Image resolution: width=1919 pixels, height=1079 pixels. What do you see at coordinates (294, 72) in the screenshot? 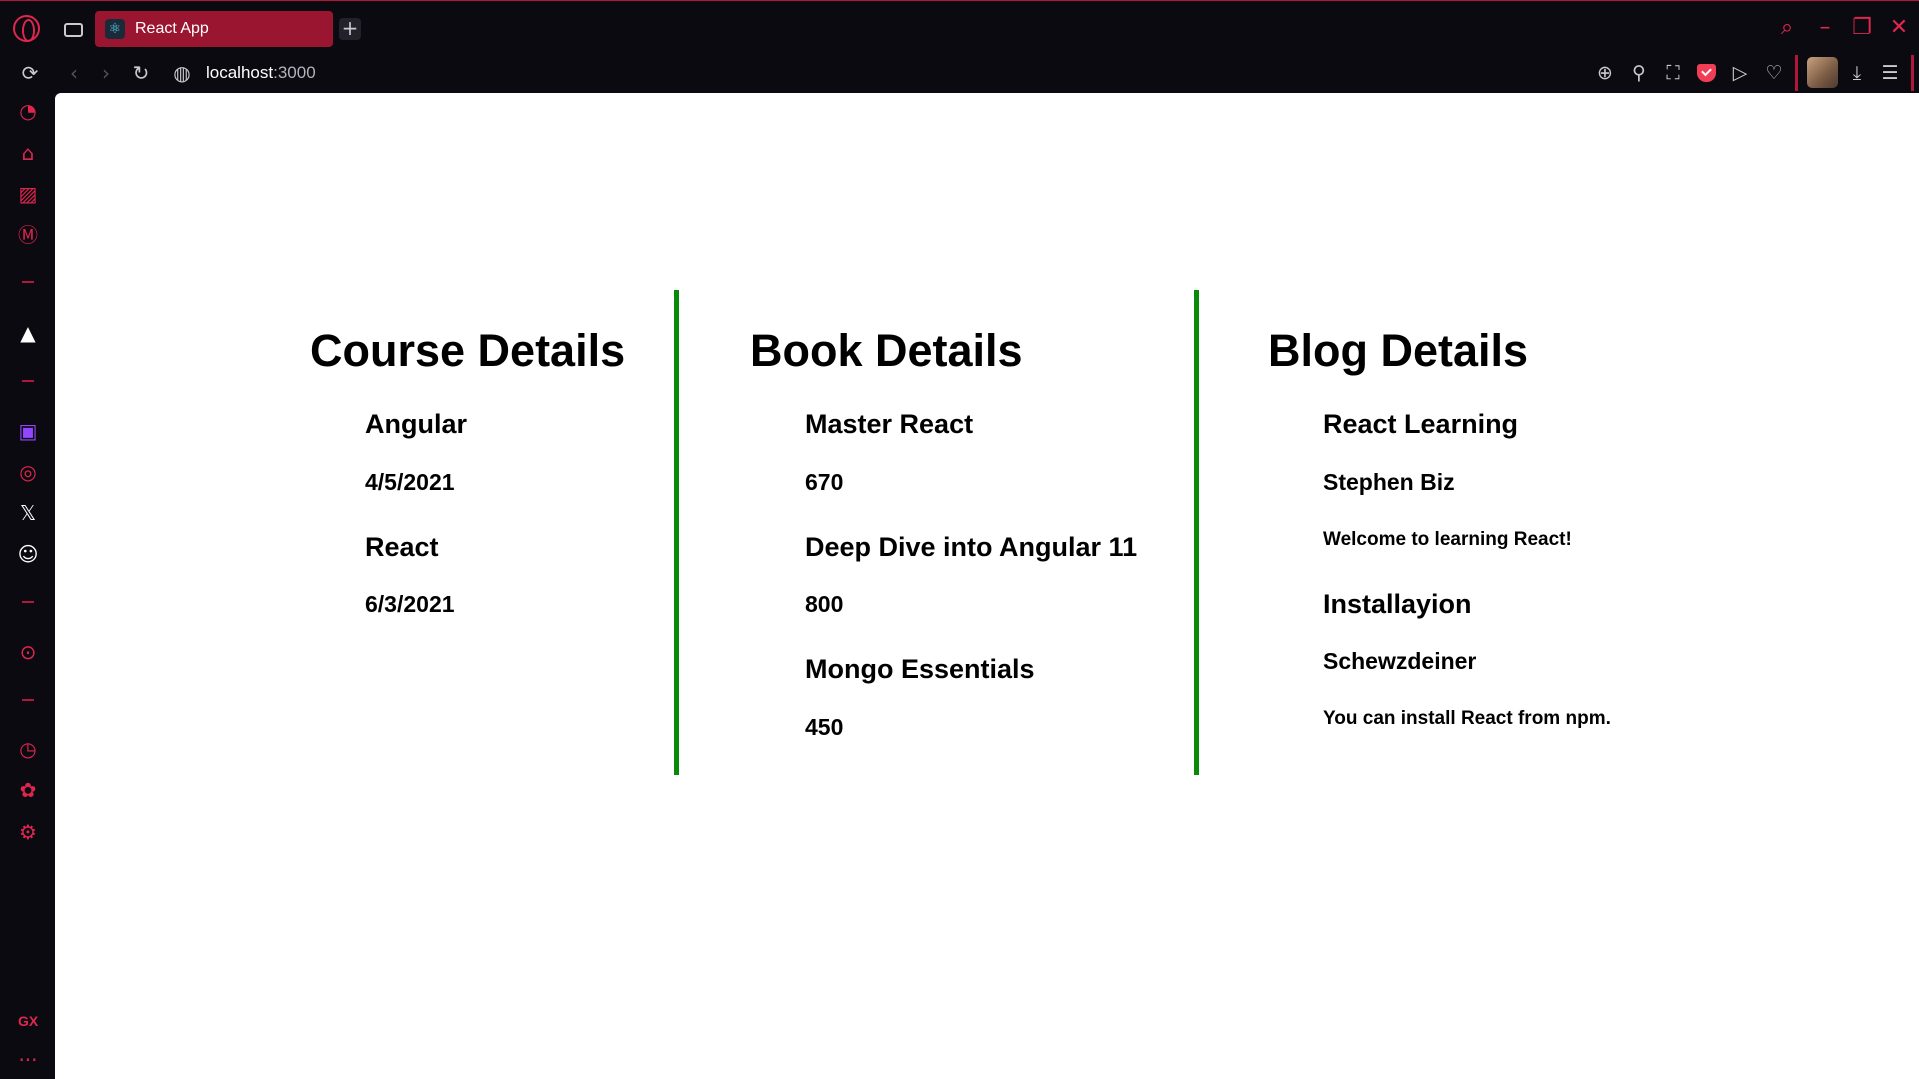
I see `url-port: :3000` at bounding box center [294, 72].